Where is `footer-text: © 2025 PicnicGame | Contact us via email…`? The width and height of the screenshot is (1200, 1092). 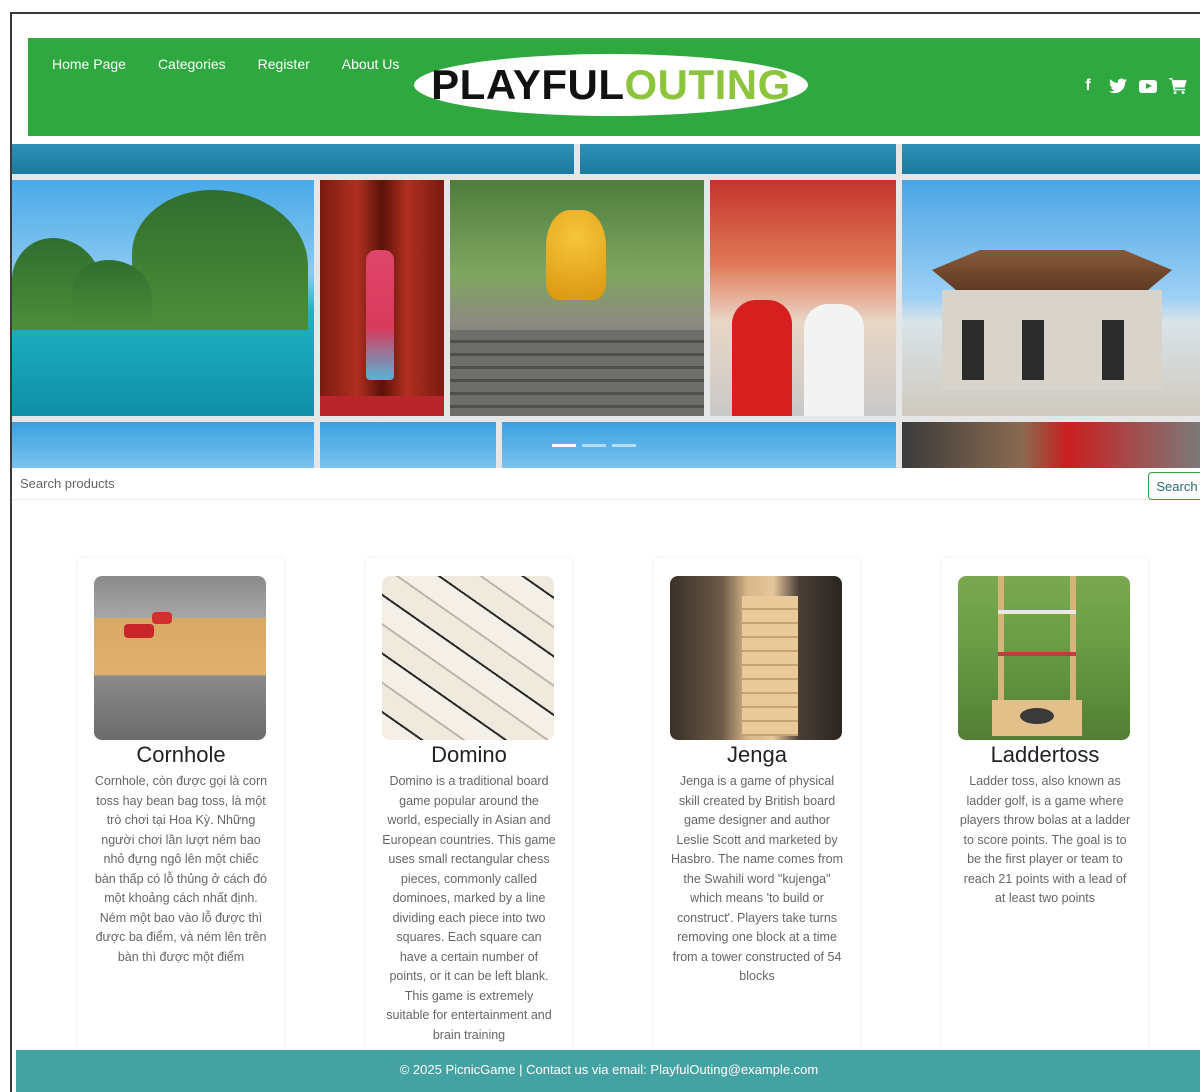
footer-text: © 2025 PicnicGame | Contact us via email… is located at coordinates (609, 1069).